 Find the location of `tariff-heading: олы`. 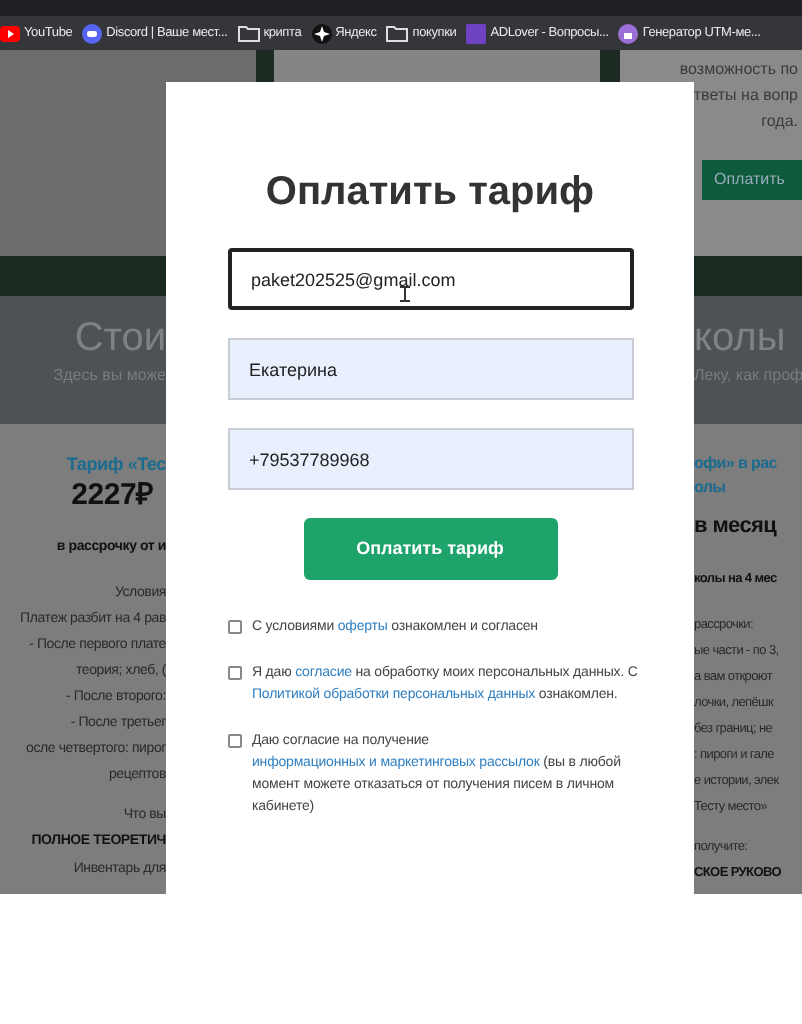

tariff-heading: олы is located at coordinates (710, 488).